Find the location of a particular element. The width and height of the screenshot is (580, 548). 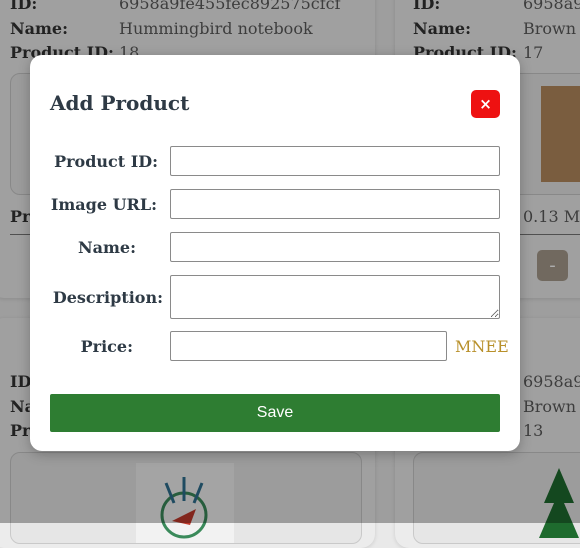

description-label: Description: is located at coordinates (107, 297).